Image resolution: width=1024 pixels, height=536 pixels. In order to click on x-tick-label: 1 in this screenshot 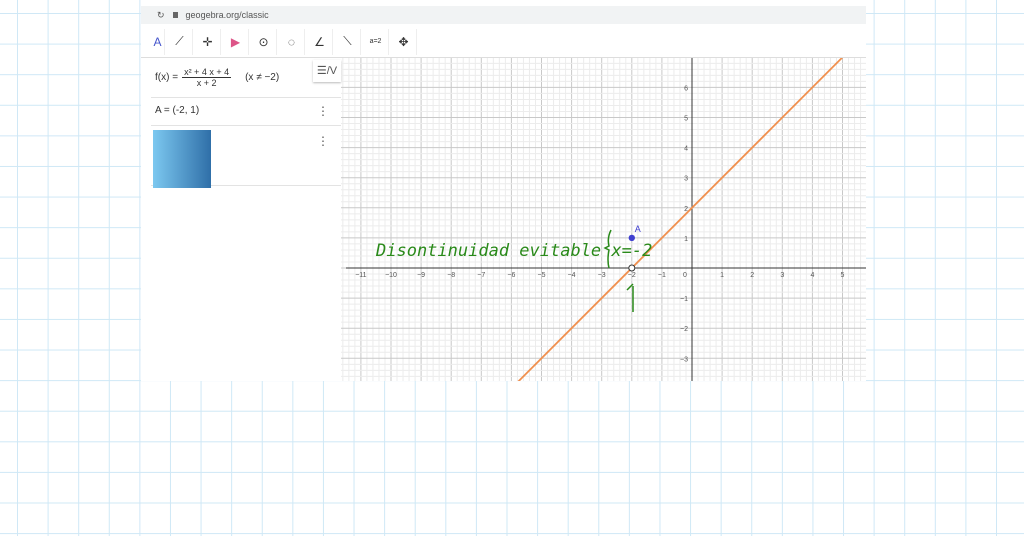, I will do `click(722, 275)`.